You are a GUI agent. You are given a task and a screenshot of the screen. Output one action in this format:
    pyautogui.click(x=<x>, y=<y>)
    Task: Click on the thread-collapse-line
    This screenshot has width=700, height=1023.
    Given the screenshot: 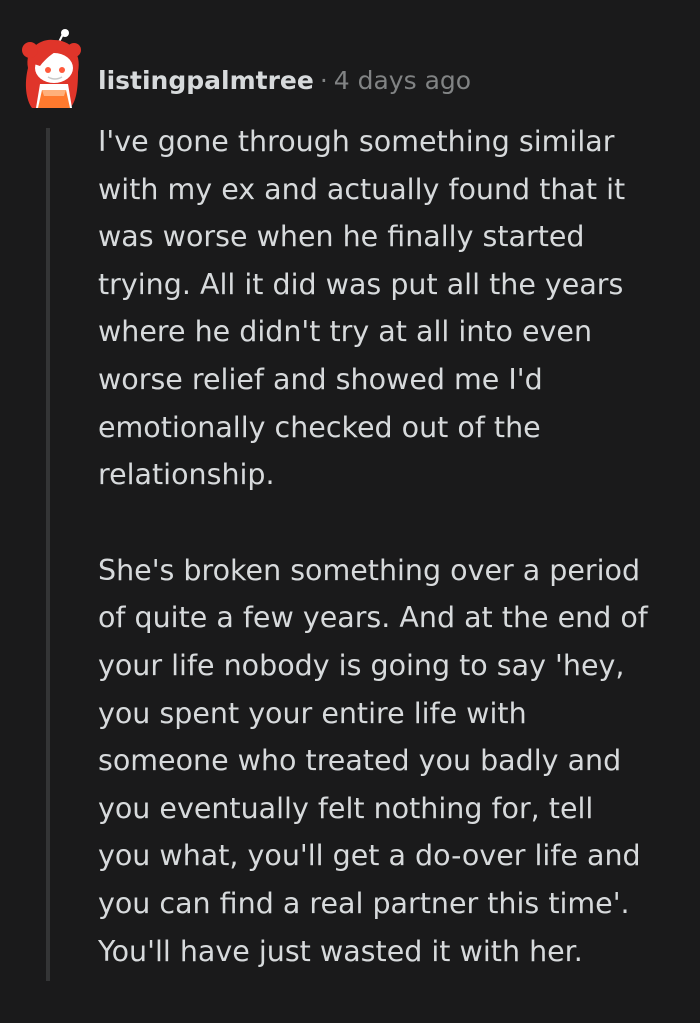 What is the action you would take?
    pyautogui.click(x=48, y=554)
    